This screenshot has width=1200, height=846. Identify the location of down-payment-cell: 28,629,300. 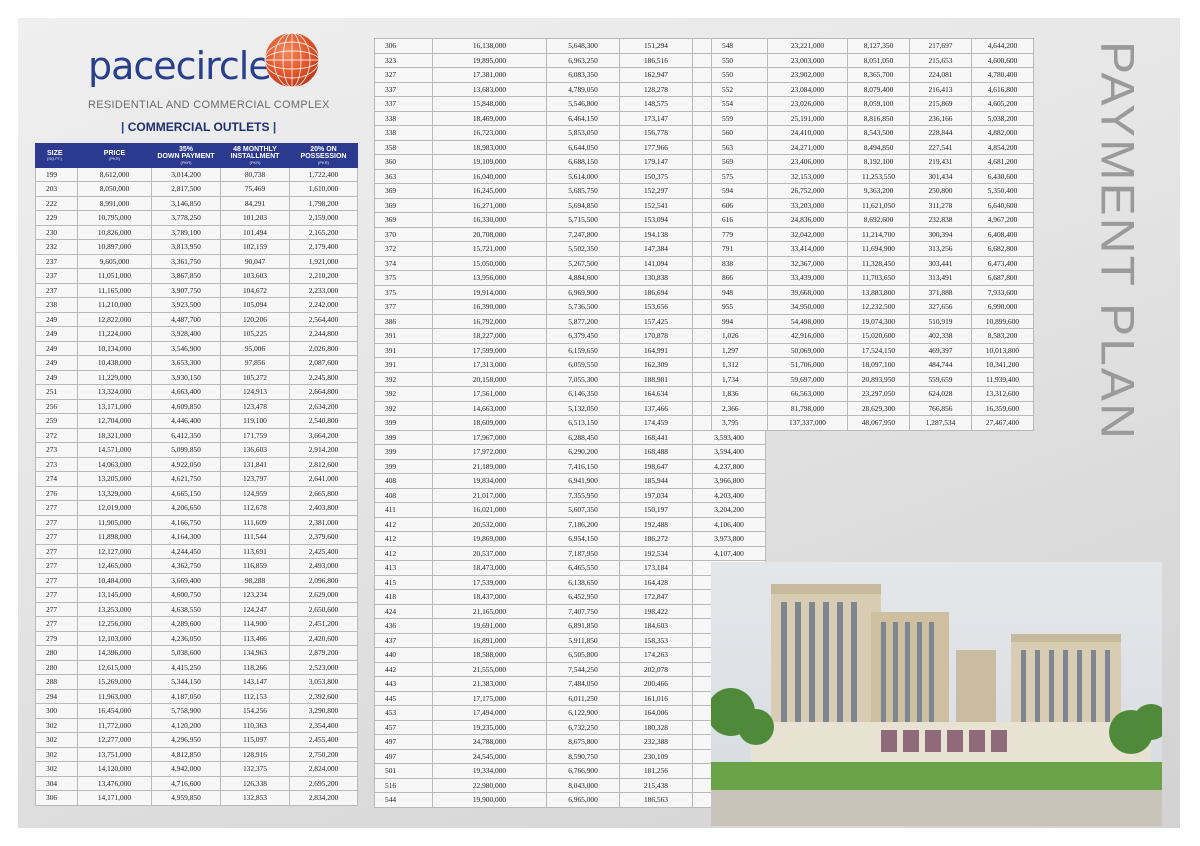
(878, 408).